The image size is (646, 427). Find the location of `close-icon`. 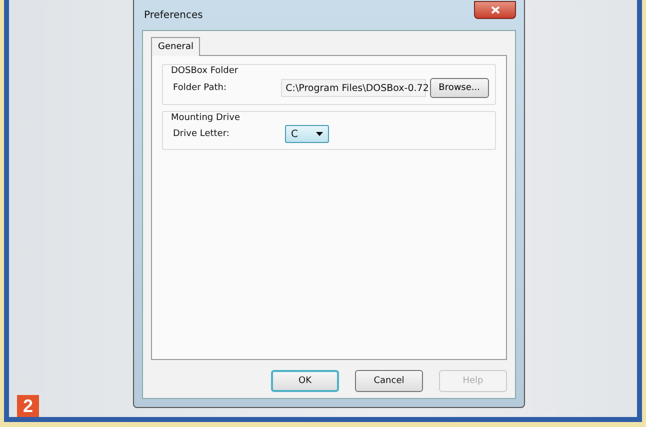

close-icon is located at coordinates (495, 10).